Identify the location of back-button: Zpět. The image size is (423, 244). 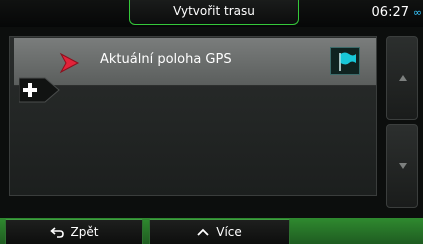
(74, 231).